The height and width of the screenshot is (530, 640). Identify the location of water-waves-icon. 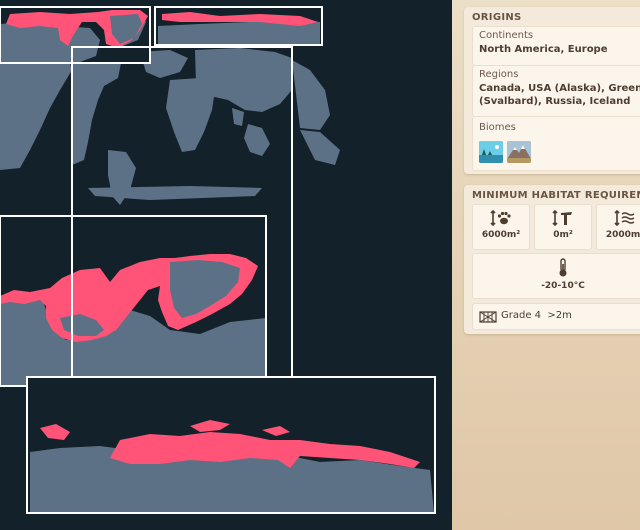
(624, 218).